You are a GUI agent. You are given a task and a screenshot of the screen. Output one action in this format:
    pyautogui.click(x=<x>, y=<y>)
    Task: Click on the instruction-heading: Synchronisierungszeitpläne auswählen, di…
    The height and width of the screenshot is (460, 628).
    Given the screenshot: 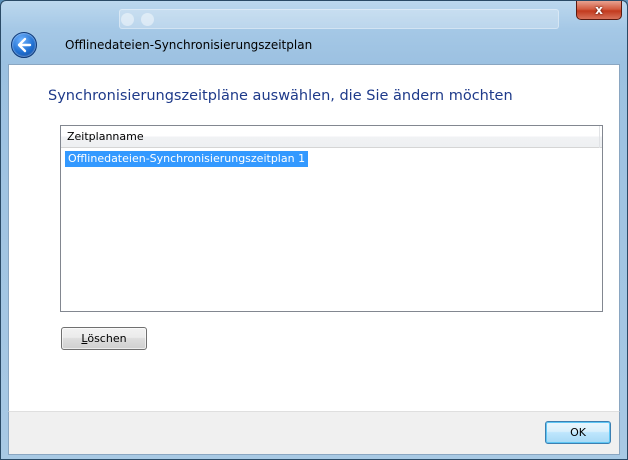 What is the action you would take?
    pyautogui.click(x=280, y=96)
    